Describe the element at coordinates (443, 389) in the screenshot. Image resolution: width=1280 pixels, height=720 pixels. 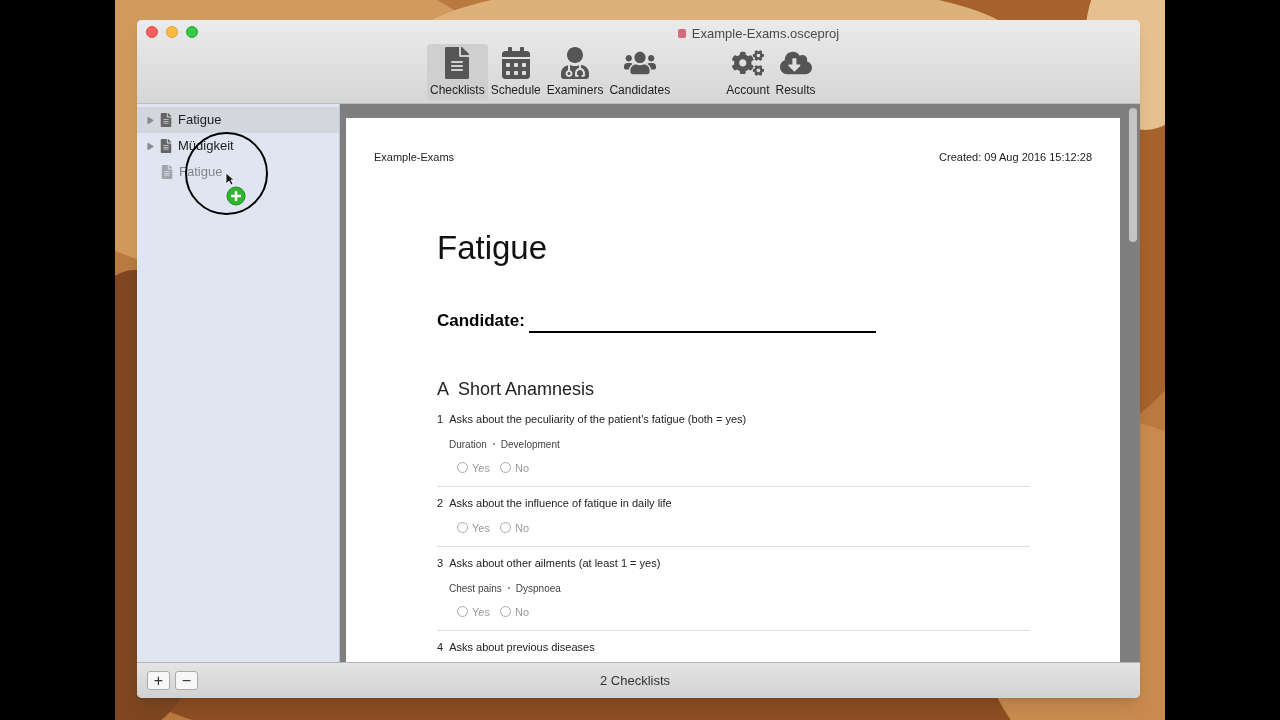
I see `section-letter: A` at that location.